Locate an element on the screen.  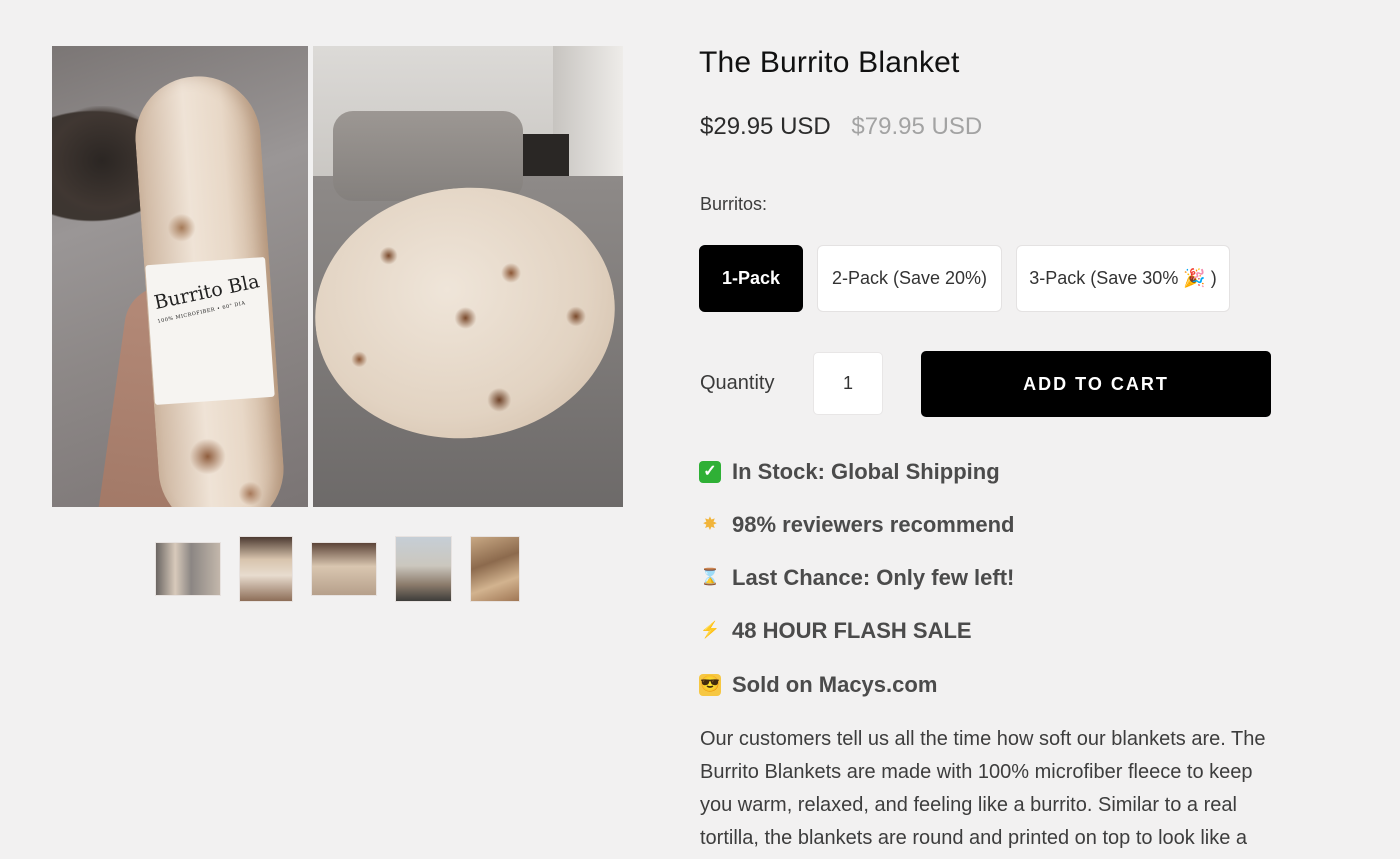
sparkle-icon: ✸ is located at coordinates (710, 524).